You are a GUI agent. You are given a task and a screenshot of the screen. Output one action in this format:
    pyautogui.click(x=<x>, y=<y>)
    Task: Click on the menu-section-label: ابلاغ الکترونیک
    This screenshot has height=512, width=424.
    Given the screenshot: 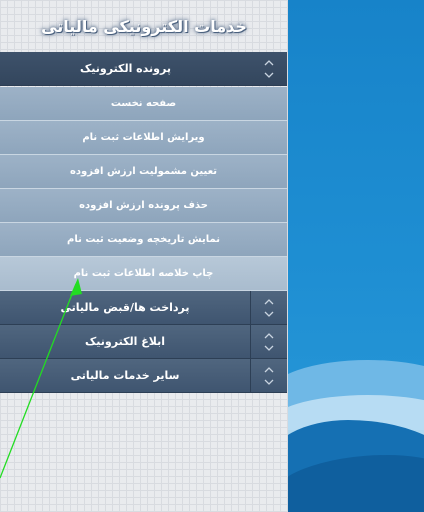 What is the action you would take?
    pyautogui.click(x=125, y=341)
    